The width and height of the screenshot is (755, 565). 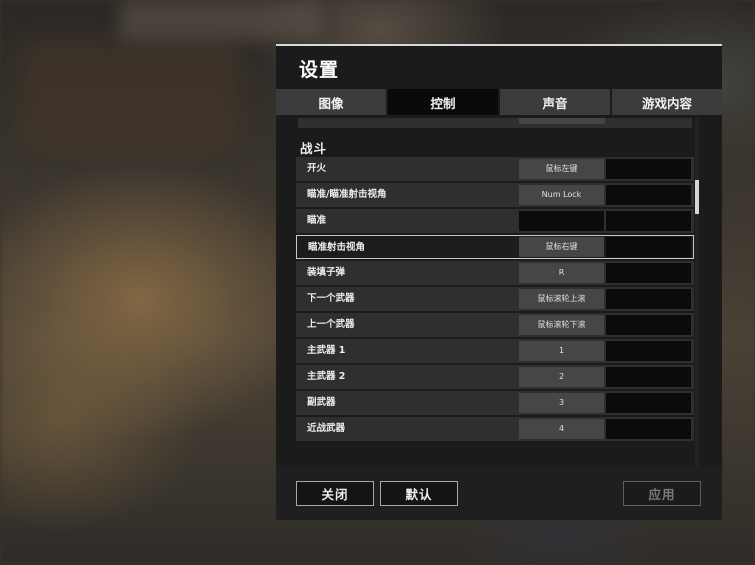 What do you see at coordinates (561, 169) in the screenshot?
I see `primary-key-slot: 鼠标左键` at bounding box center [561, 169].